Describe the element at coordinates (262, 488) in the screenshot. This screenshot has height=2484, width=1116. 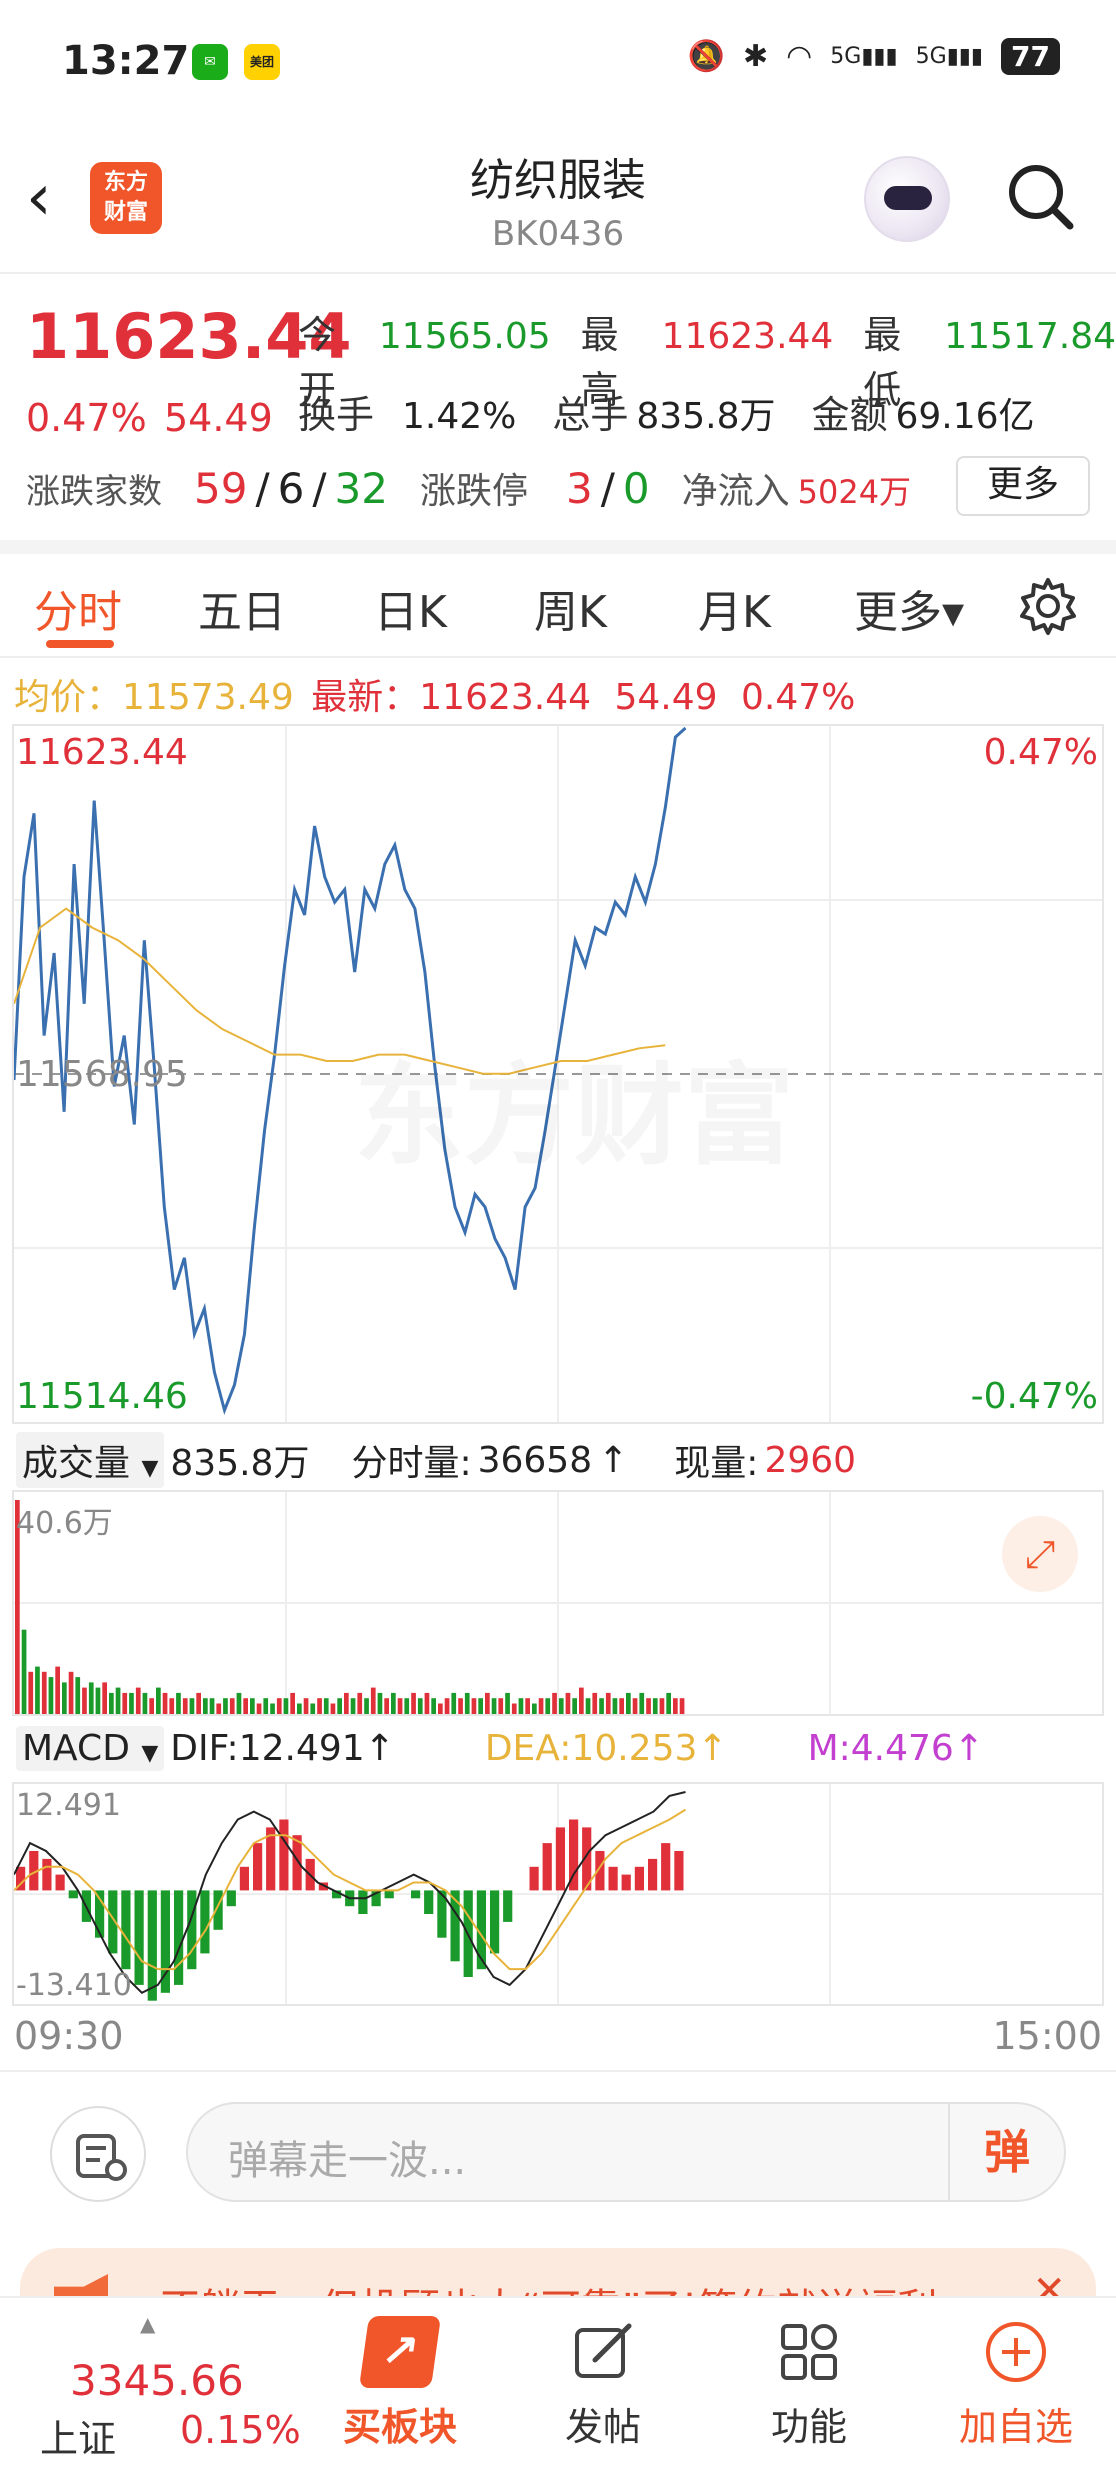
I see `breadth-sep-1: /` at that location.